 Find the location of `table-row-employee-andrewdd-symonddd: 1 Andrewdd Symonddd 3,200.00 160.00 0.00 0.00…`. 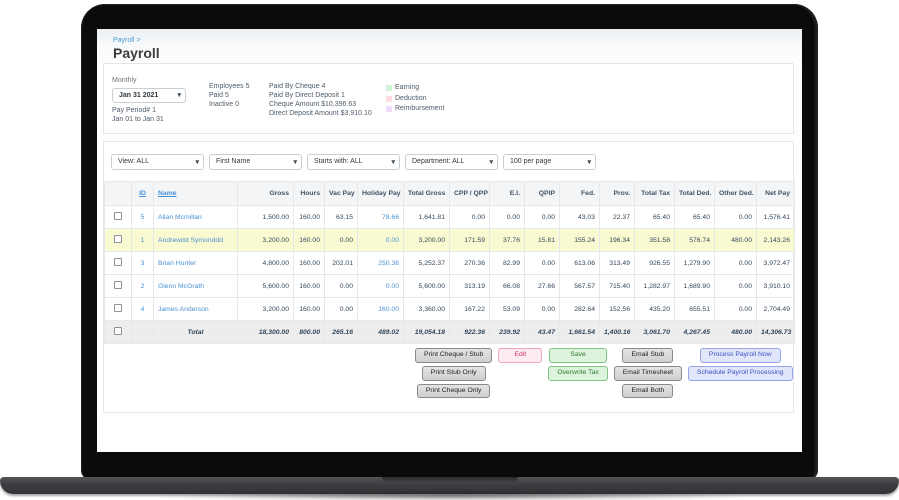

table-row-employee-andrewdd-symonddd: 1 Andrewdd Symonddd 3,200.00 160.00 0.00 0.00… is located at coordinates (449, 240).